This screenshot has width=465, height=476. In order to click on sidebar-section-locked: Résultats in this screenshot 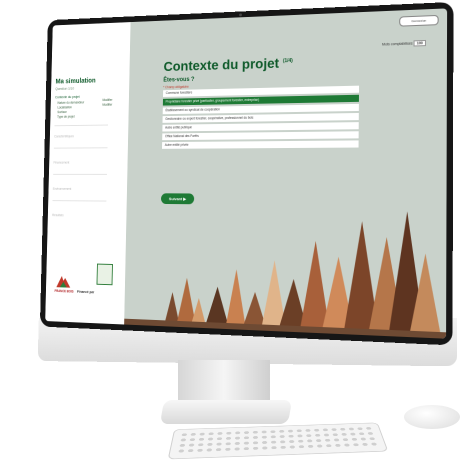, I will do `click(58, 215)`.